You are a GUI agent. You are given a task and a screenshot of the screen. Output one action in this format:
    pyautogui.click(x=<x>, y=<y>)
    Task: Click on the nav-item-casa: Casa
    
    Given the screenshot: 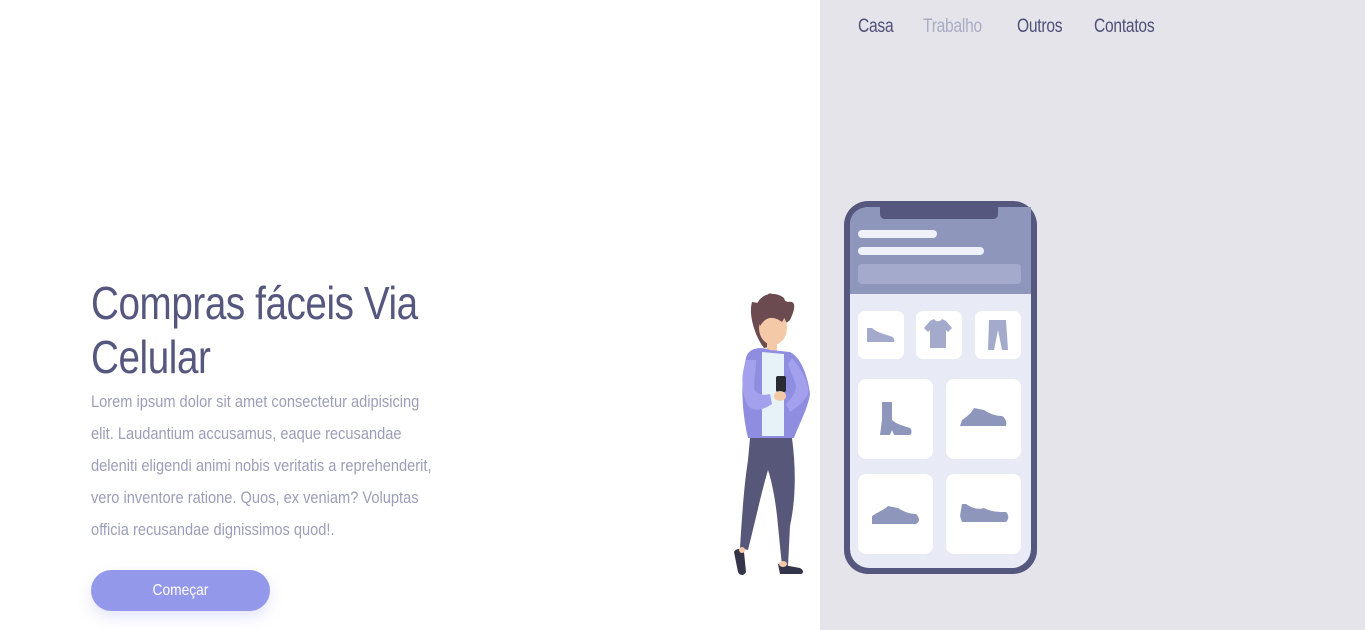 What is the action you would take?
    pyautogui.click(x=876, y=27)
    